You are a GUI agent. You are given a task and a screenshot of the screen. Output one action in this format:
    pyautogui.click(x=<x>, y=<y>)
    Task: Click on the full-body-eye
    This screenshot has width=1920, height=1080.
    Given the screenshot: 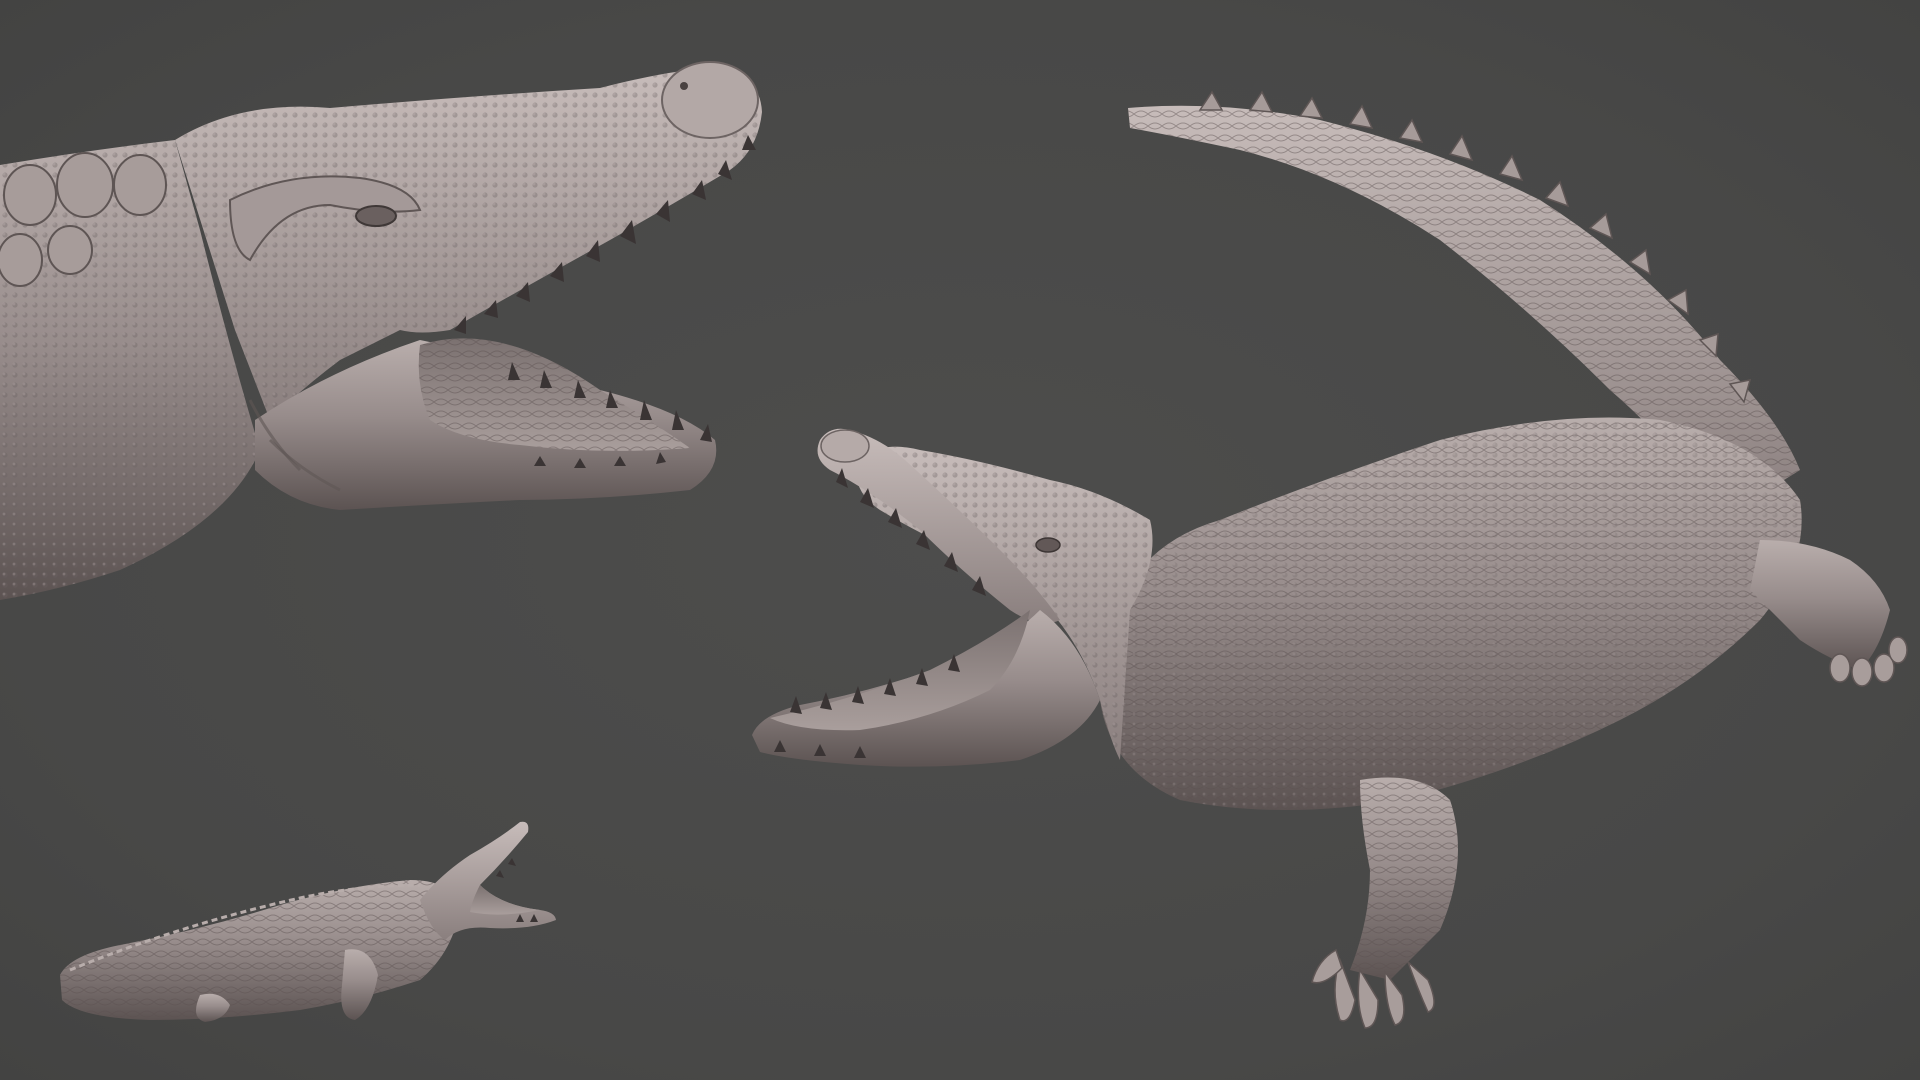 What is the action you would take?
    pyautogui.click(x=1048, y=545)
    